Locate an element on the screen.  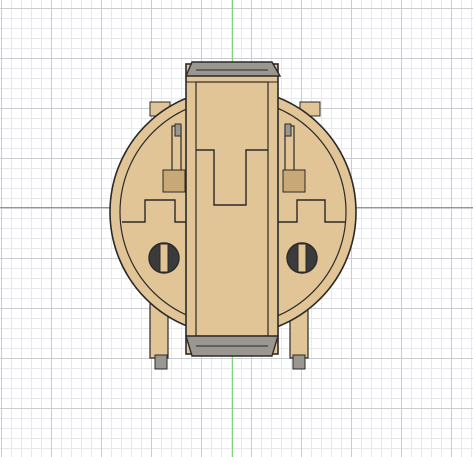
left-screw is located at coordinates (164, 258).